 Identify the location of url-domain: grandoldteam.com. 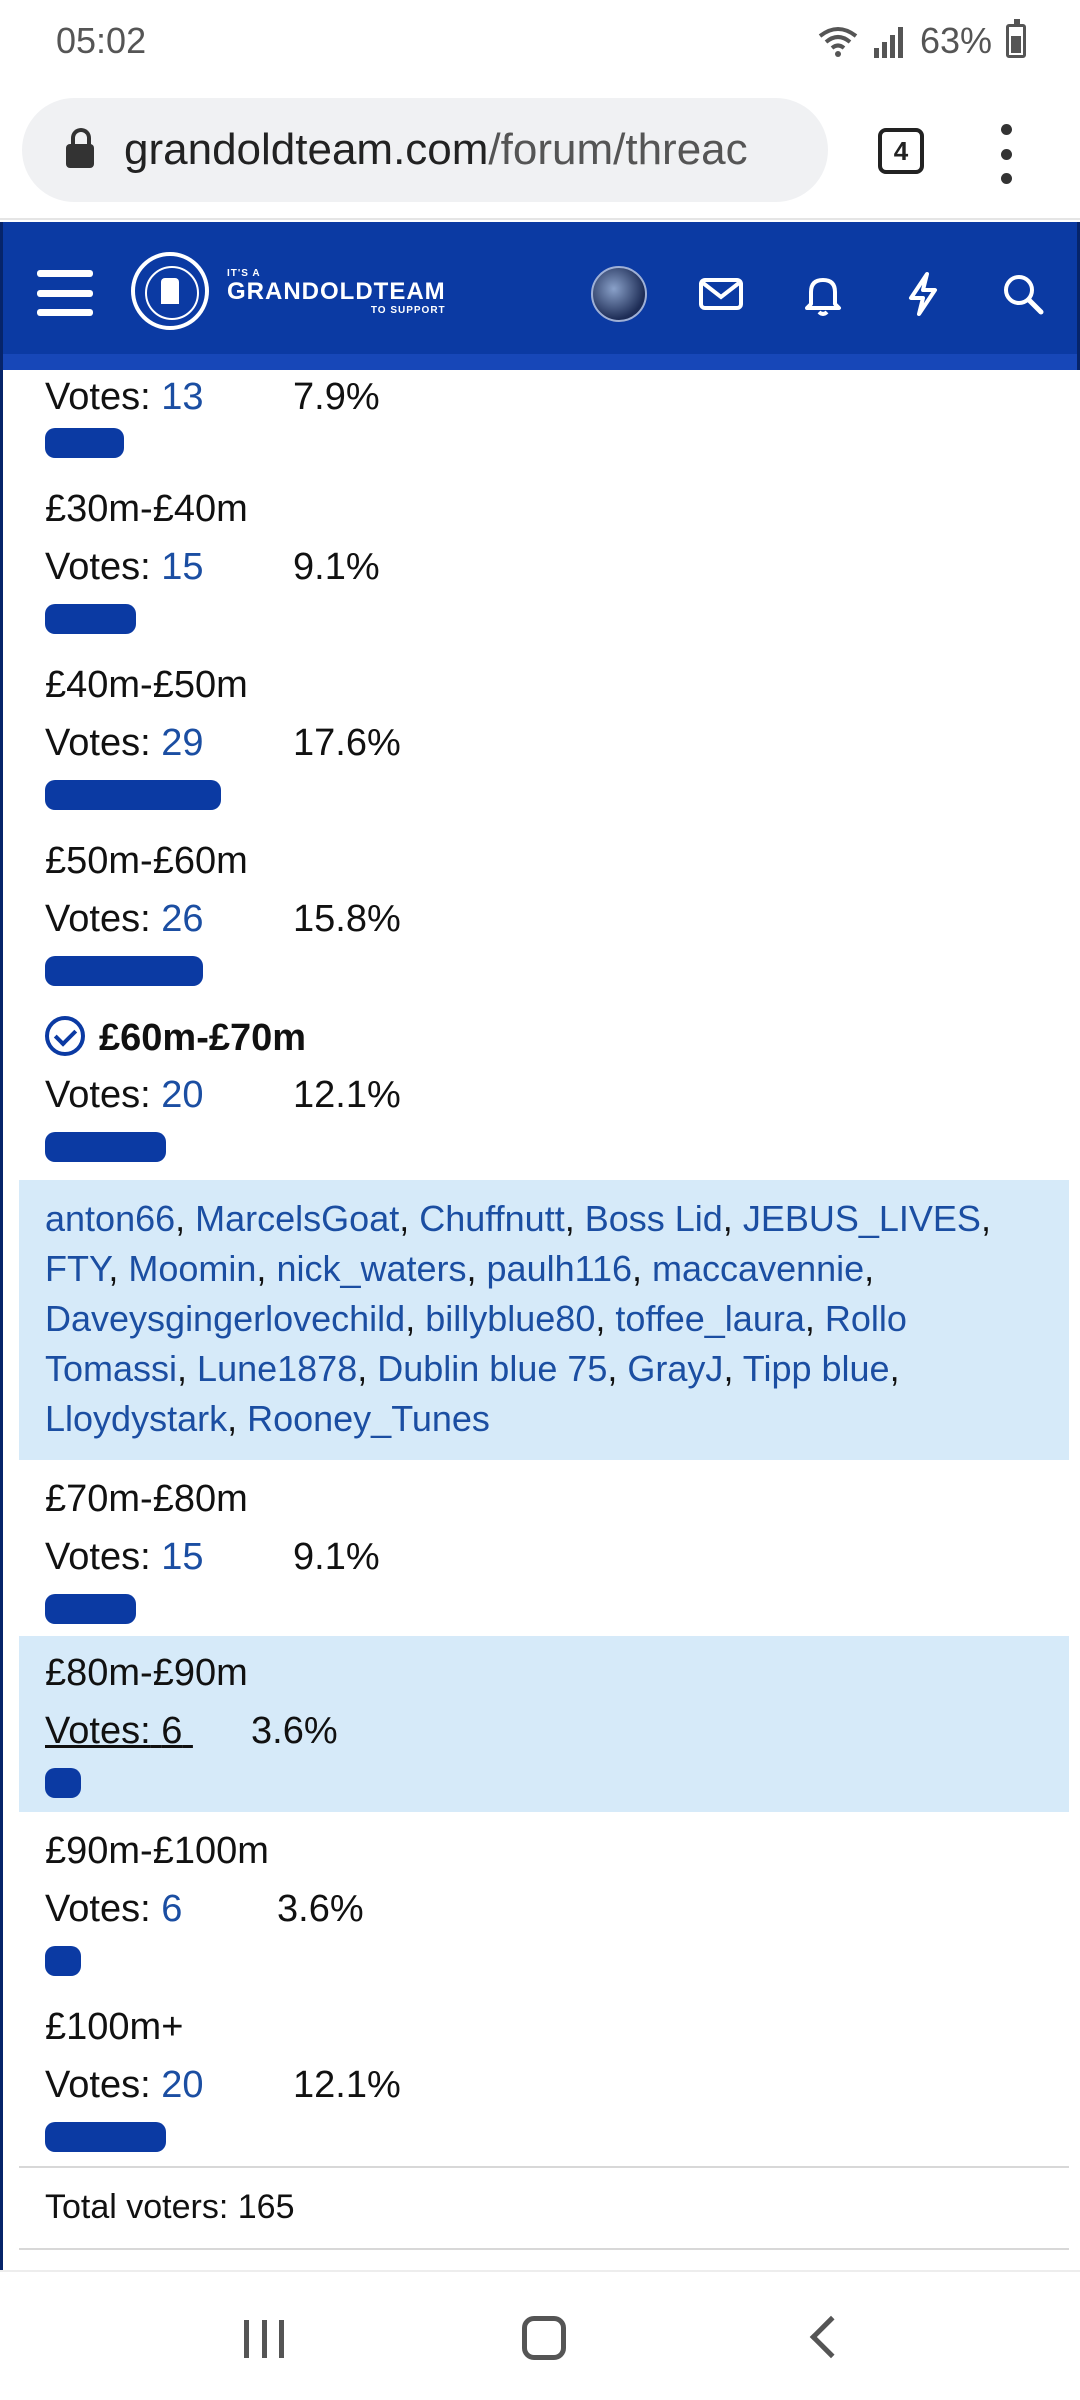
(306, 149).